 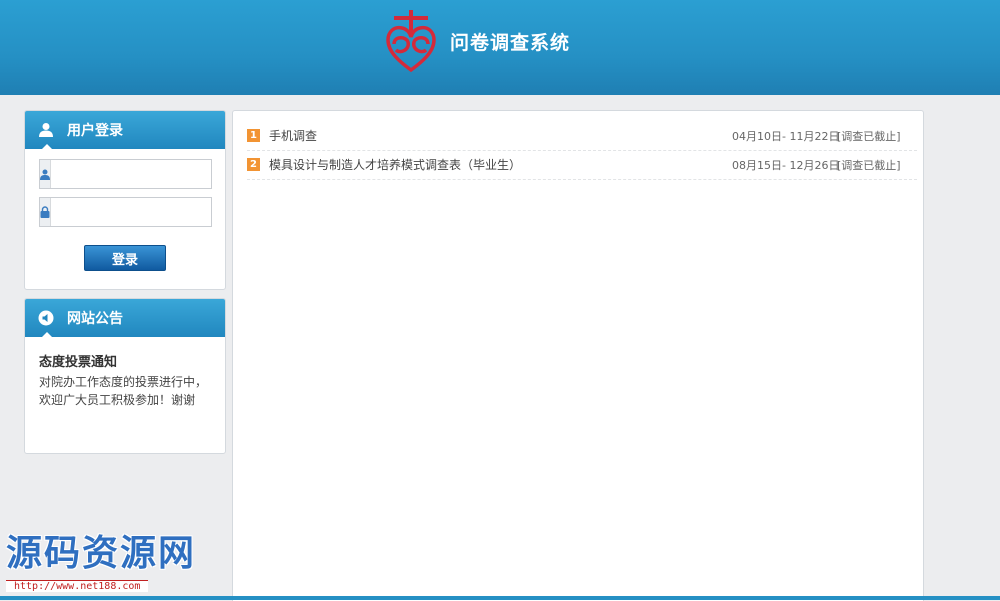 I want to click on user-icon, so click(x=46, y=130).